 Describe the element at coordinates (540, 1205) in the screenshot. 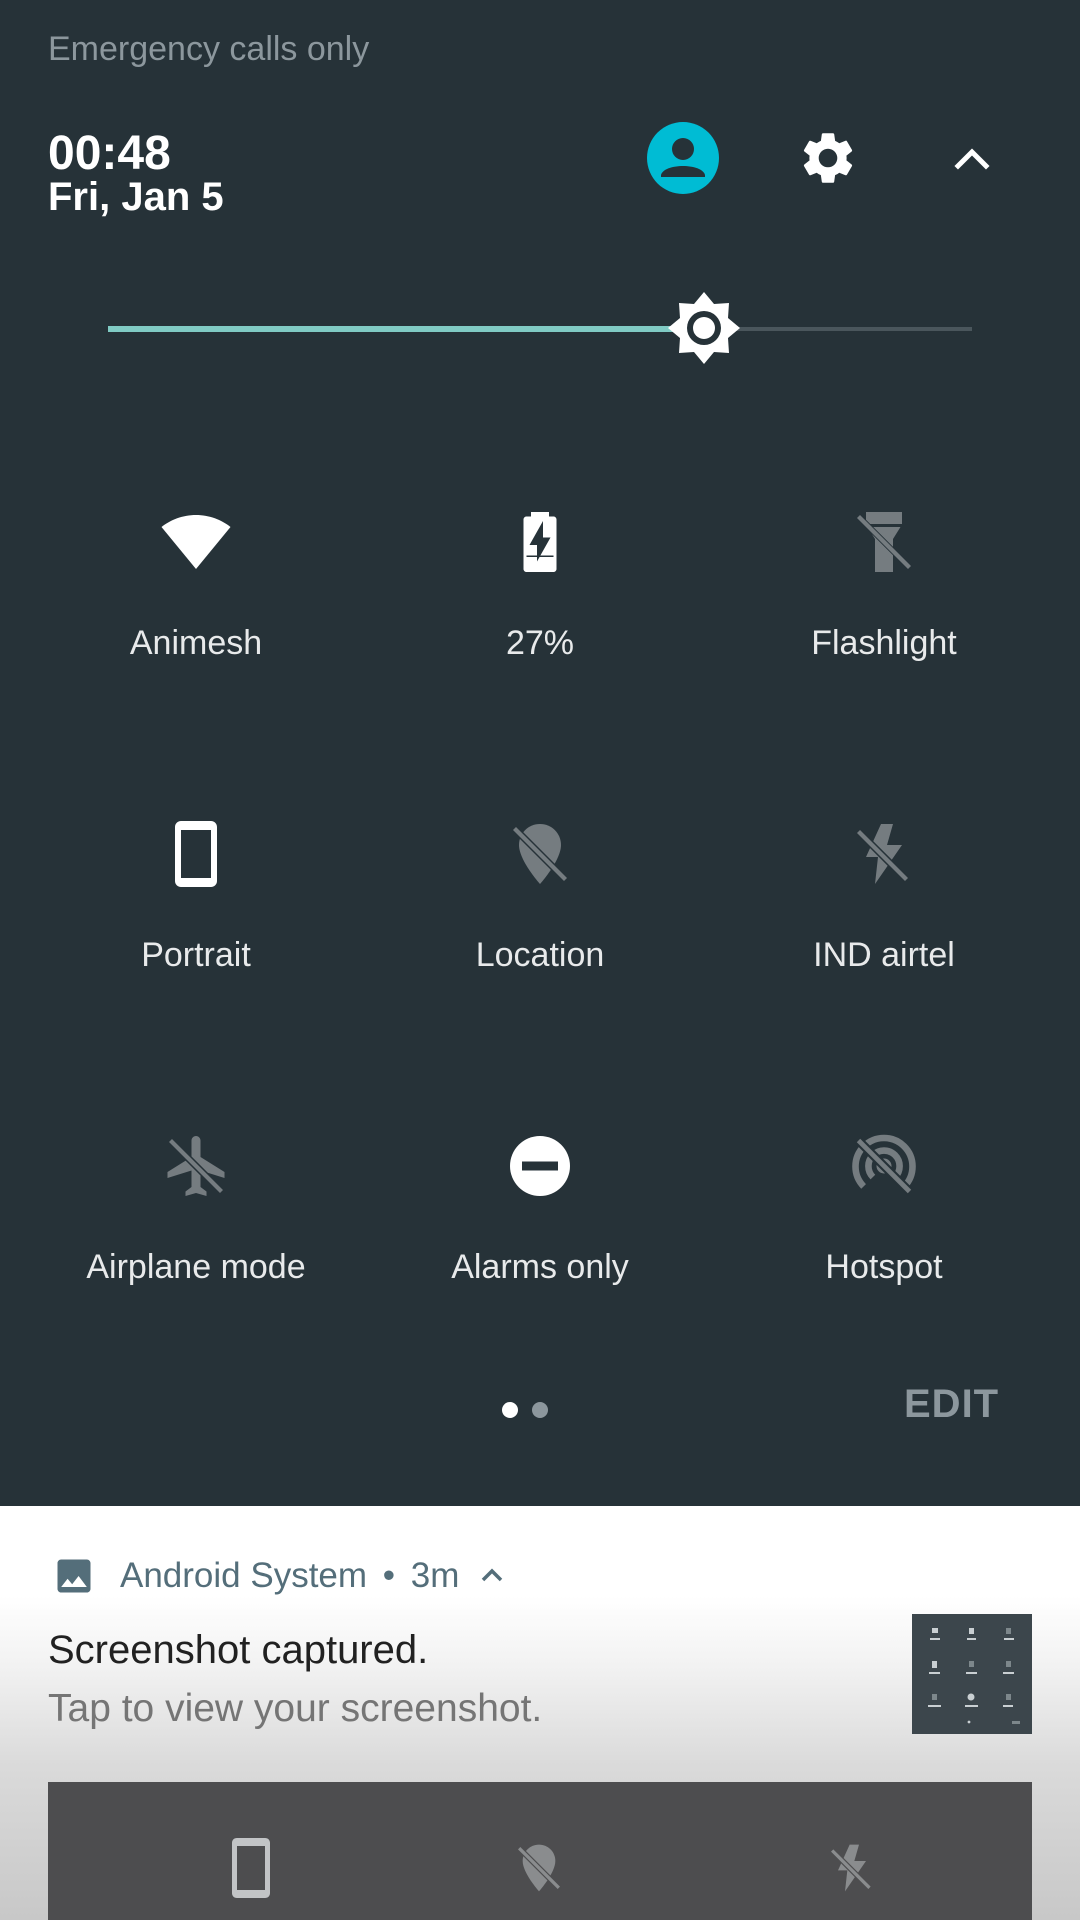

I see `tile-do-not-disturb: Alarms only` at that location.